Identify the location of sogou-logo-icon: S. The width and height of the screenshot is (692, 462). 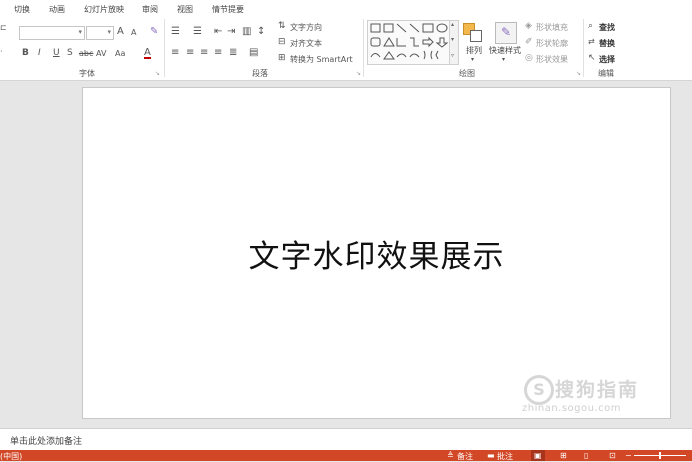
(539, 390).